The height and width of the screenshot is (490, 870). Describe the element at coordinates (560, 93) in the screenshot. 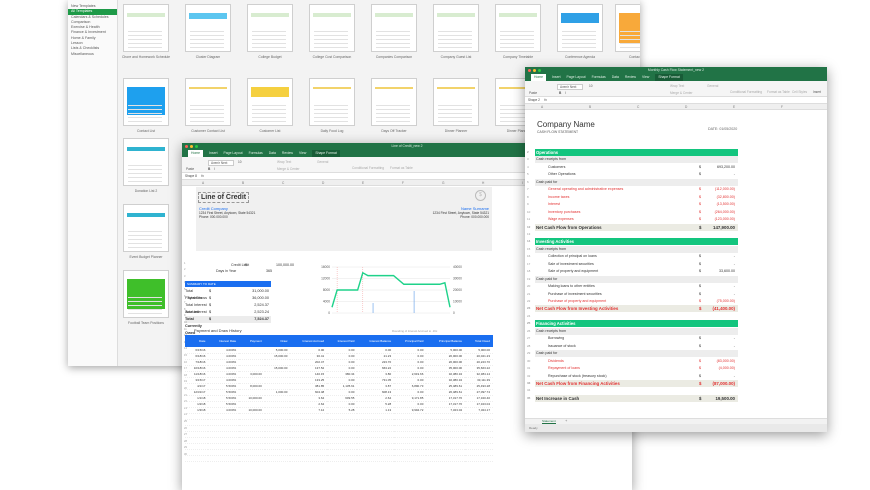

I see `bold-button: B` at that location.